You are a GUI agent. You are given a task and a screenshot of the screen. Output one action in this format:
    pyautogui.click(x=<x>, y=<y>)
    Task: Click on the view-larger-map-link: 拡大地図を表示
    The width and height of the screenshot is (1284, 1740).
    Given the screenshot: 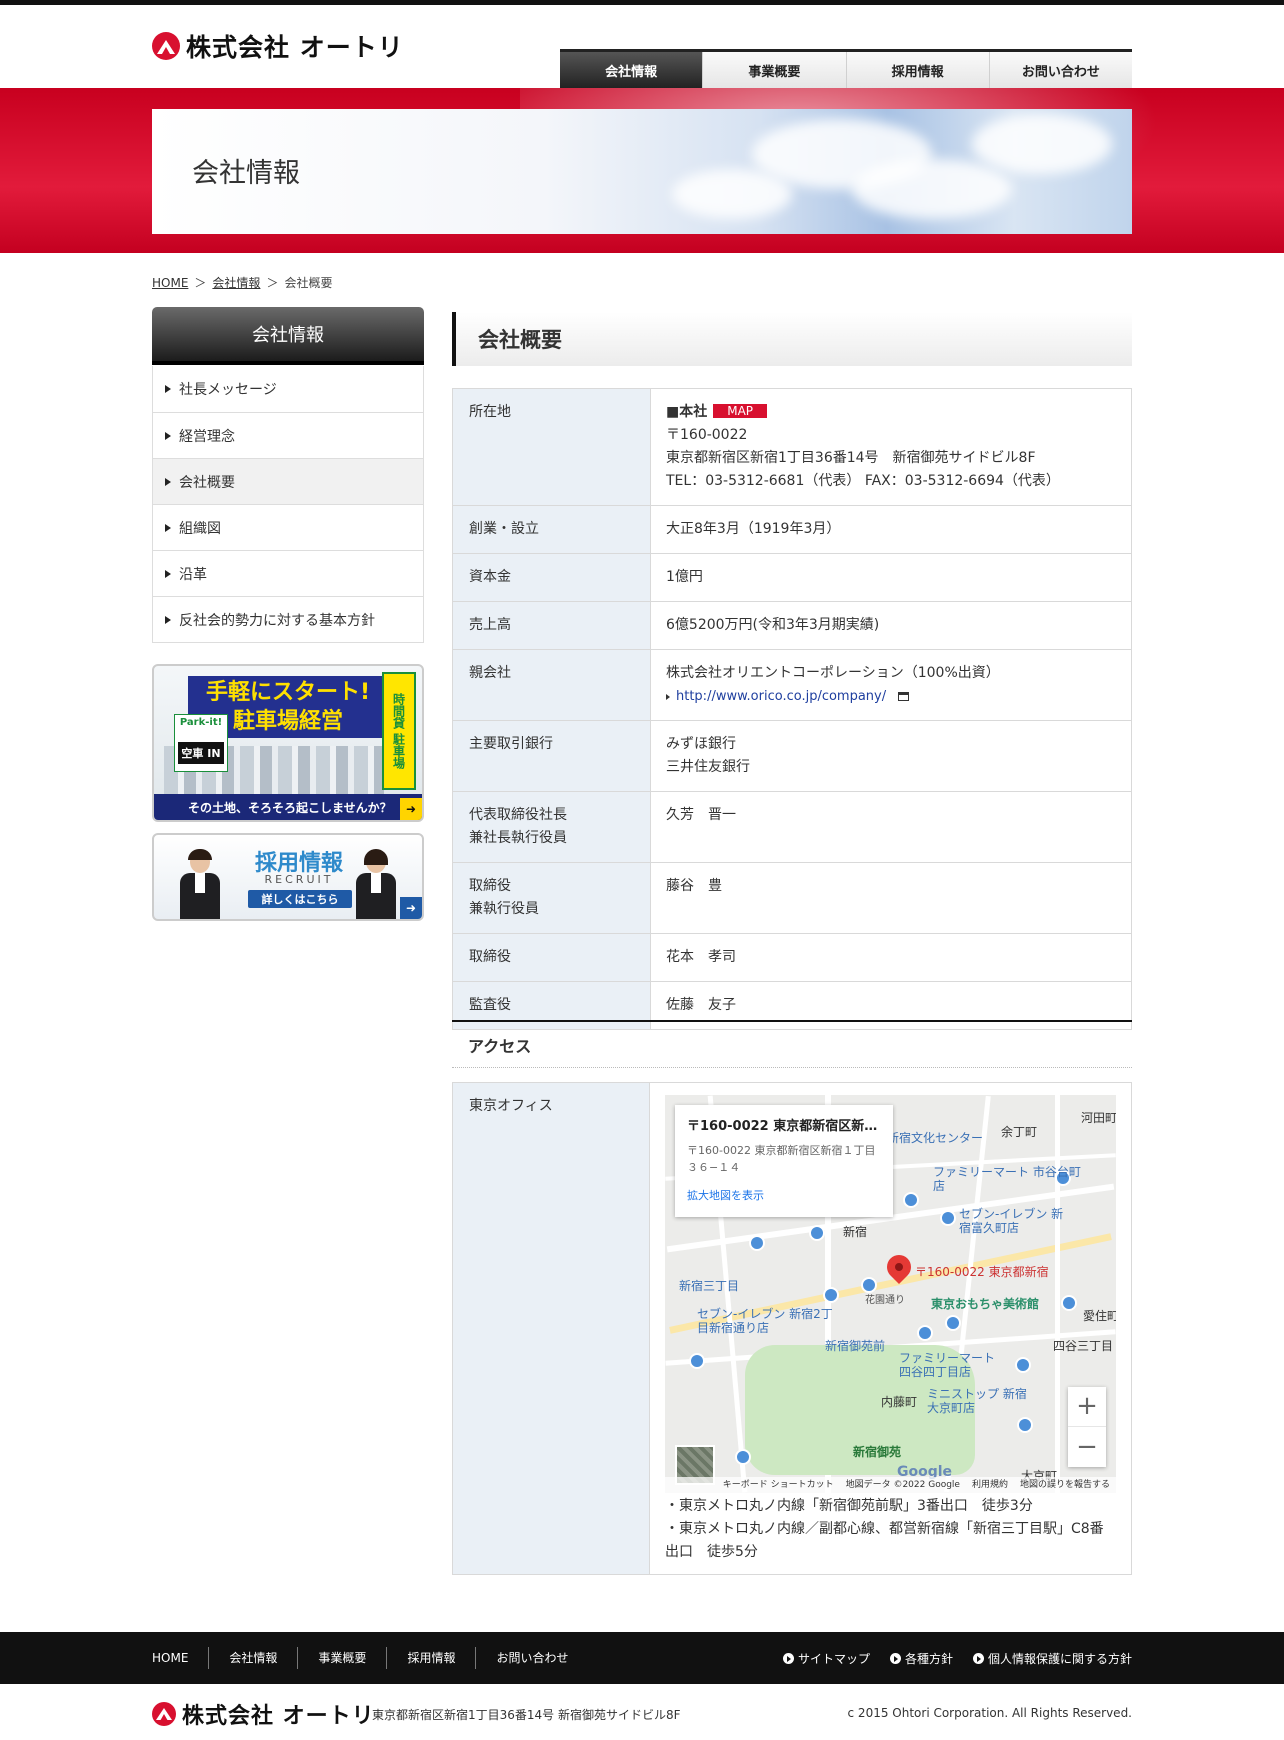 What is the action you would take?
    pyautogui.click(x=784, y=1195)
    